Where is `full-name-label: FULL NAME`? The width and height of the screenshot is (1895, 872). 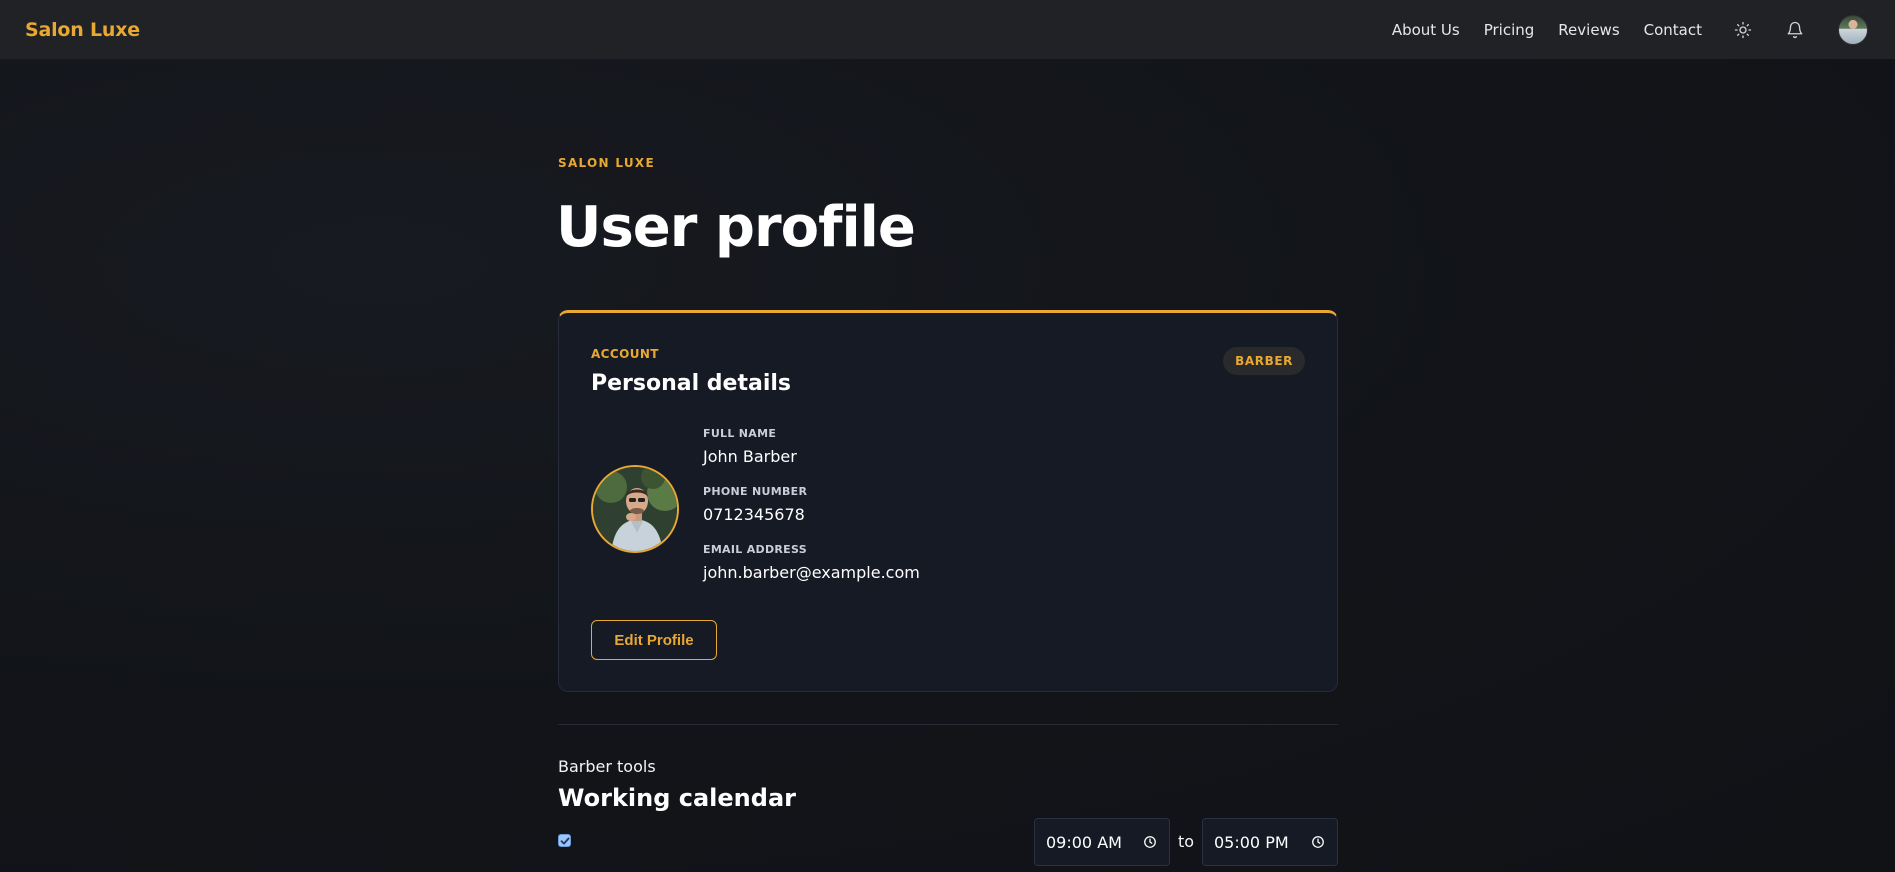
full-name-label: FULL NAME is located at coordinates (740, 433).